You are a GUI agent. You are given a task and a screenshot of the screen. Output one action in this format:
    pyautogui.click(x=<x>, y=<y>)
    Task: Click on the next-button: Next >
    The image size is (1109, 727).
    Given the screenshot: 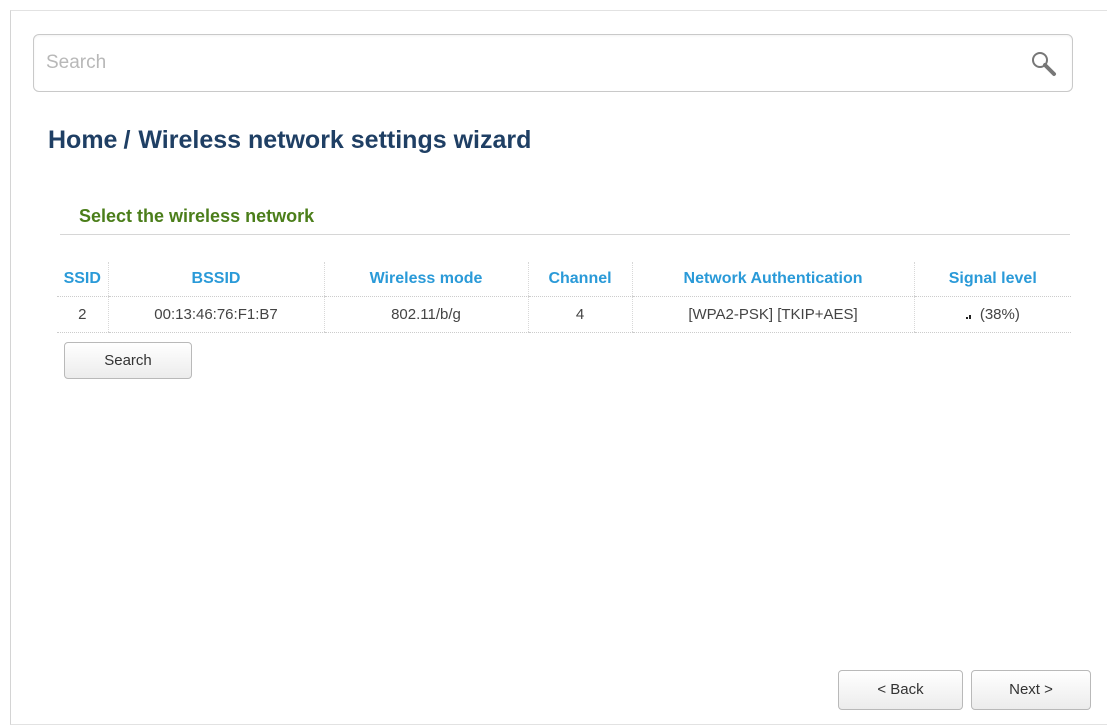 What is the action you would take?
    pyautogui.click(x=1031, y=690)
    